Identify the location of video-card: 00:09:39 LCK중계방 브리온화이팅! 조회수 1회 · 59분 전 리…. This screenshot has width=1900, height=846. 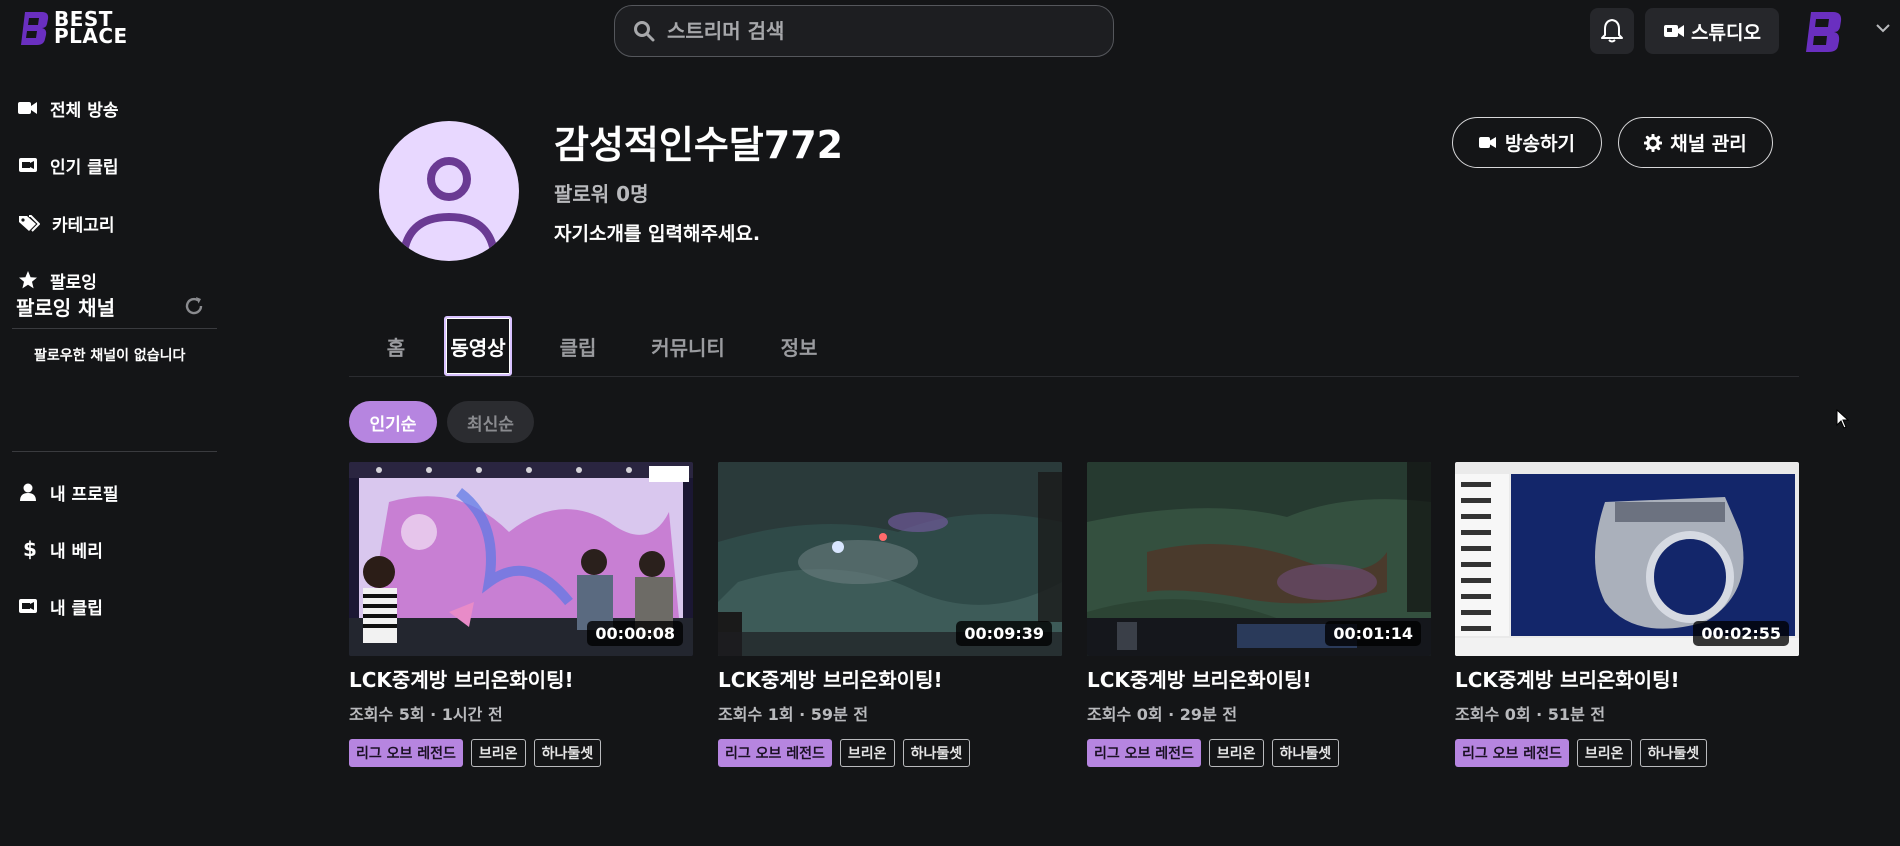
(890, 614).